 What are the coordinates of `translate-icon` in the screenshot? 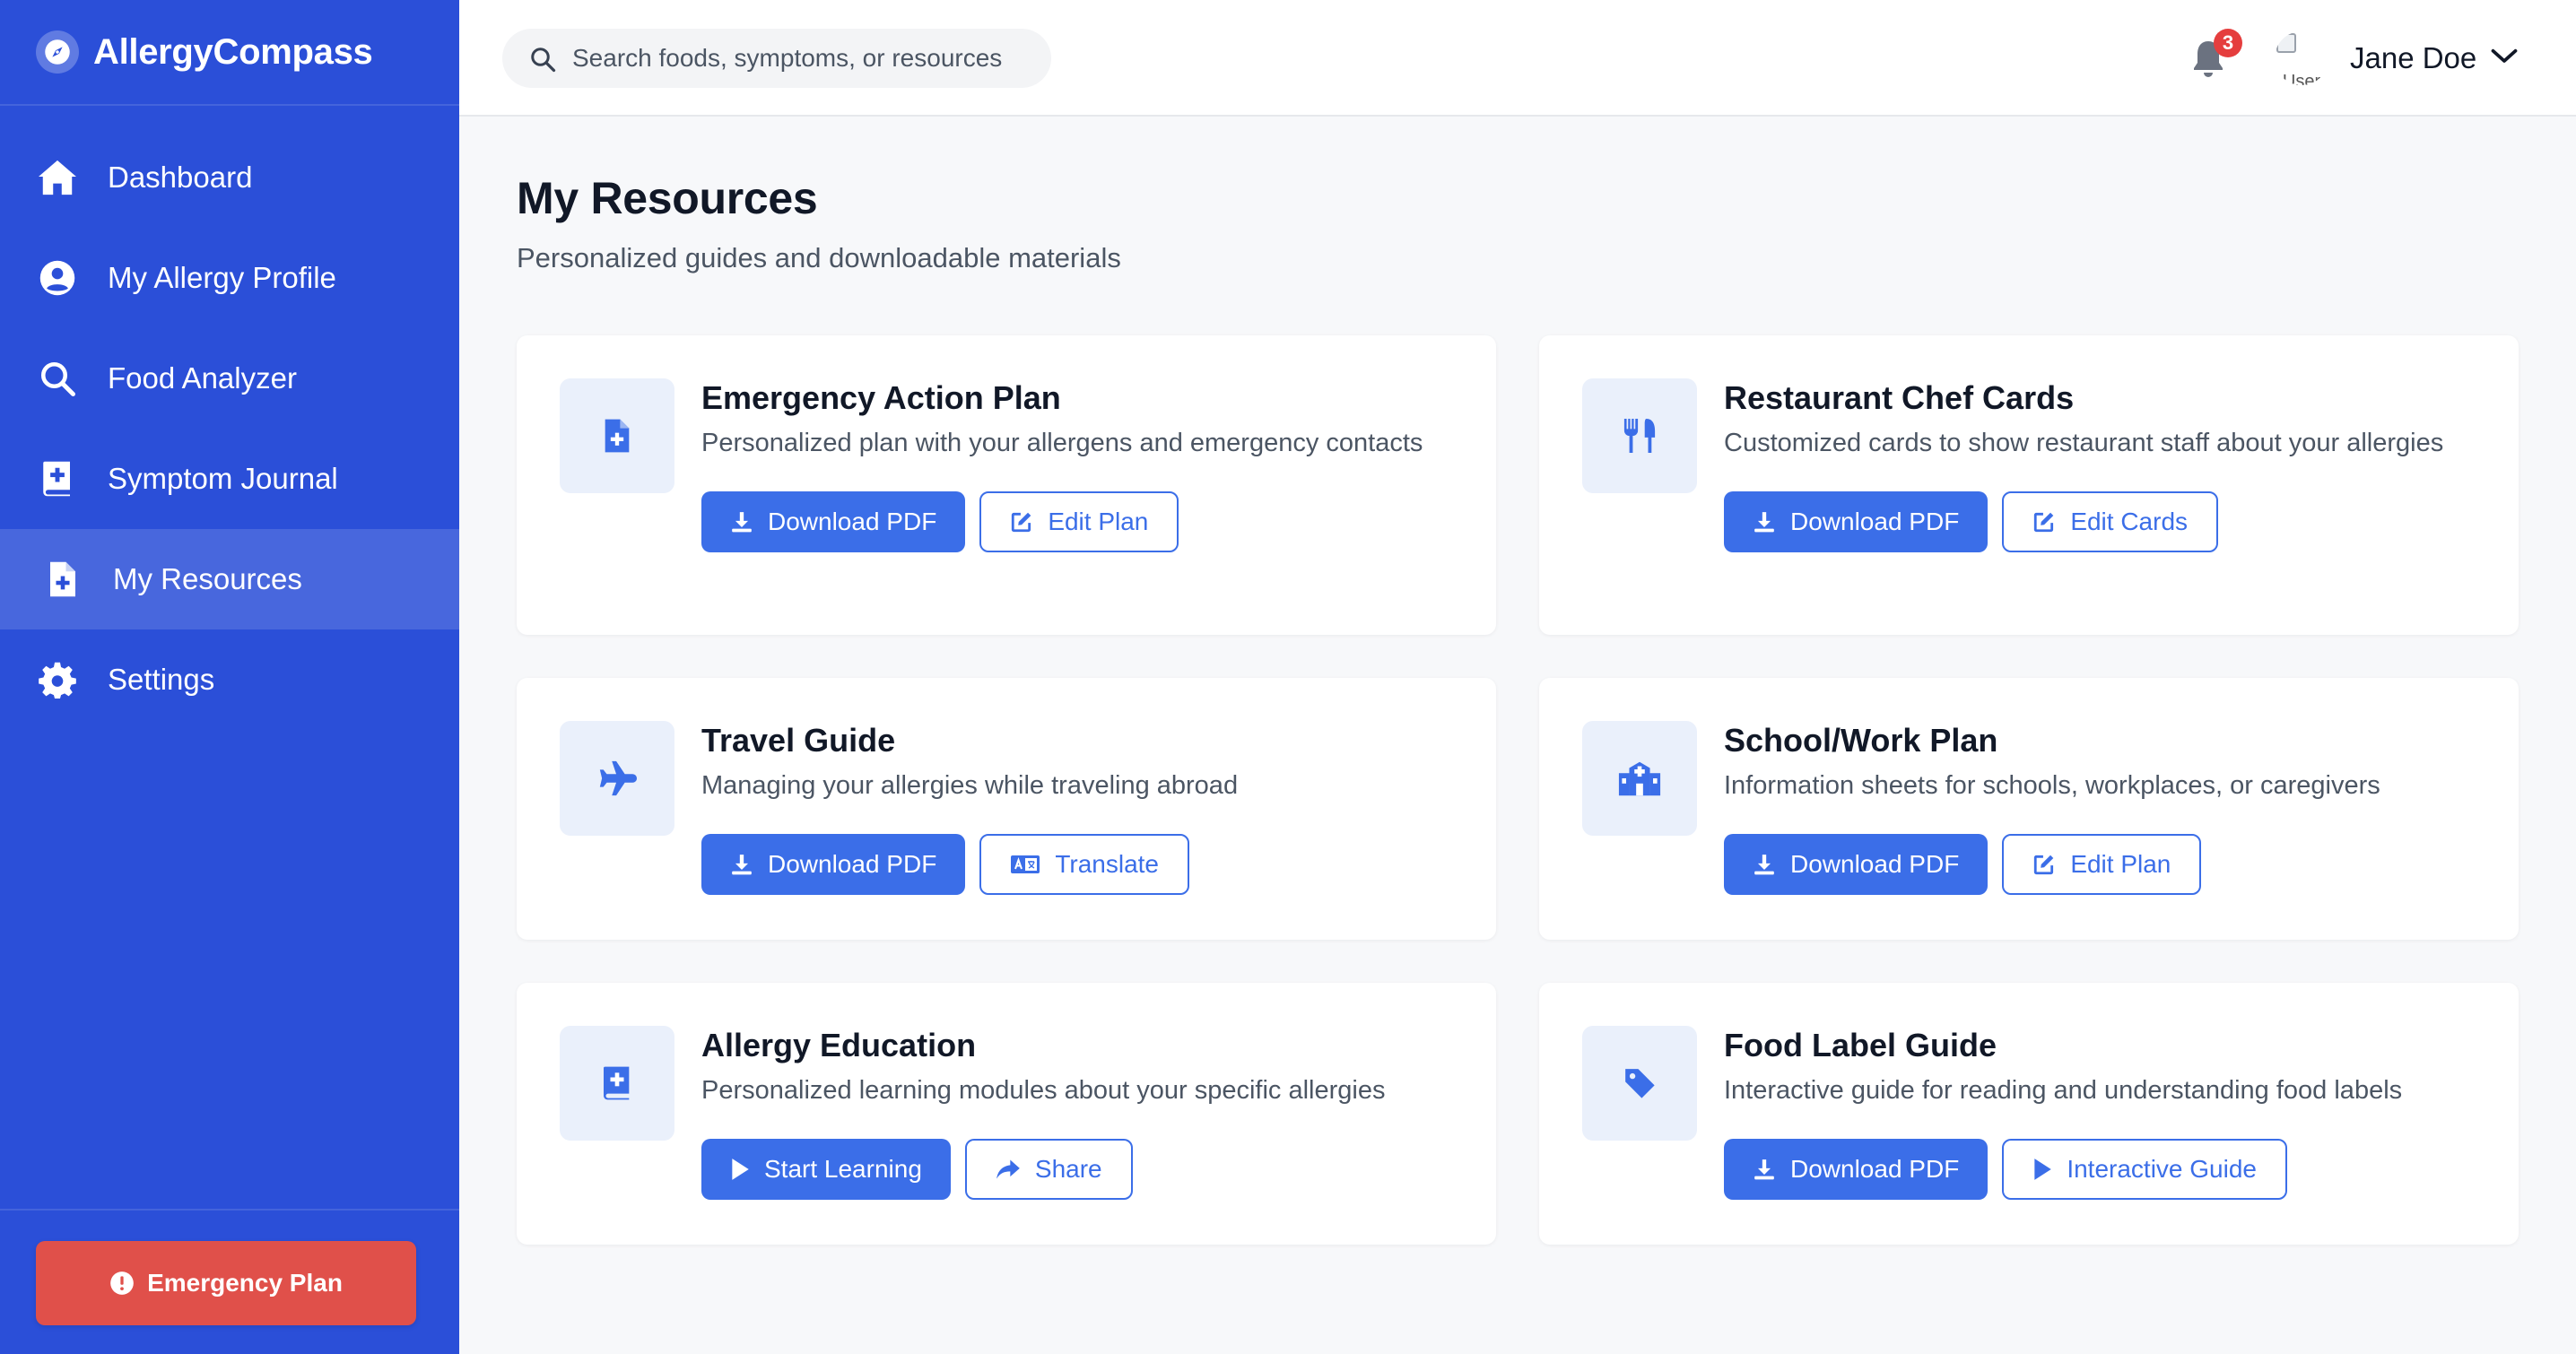 It's located at (1025, 865).